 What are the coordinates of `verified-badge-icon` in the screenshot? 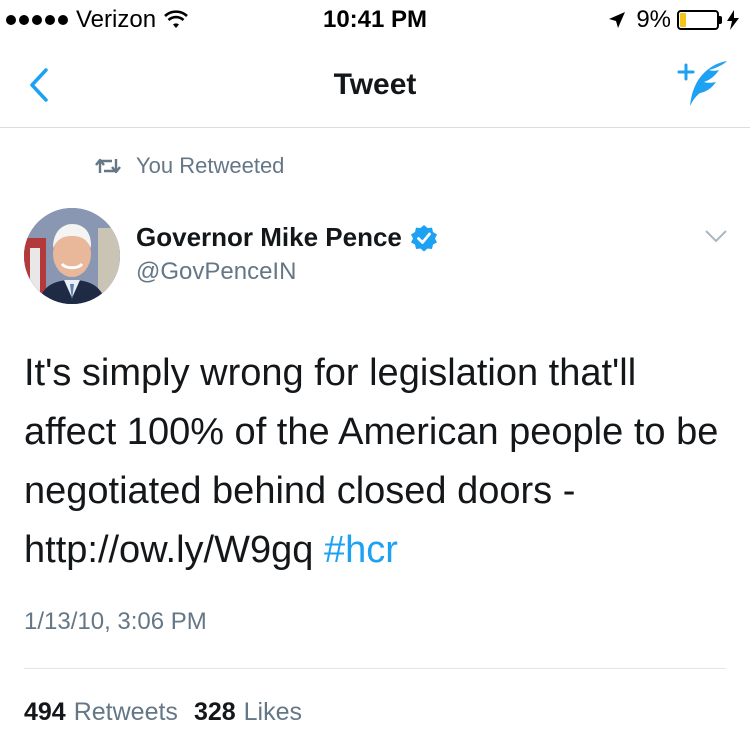 It's located at (423, 237).